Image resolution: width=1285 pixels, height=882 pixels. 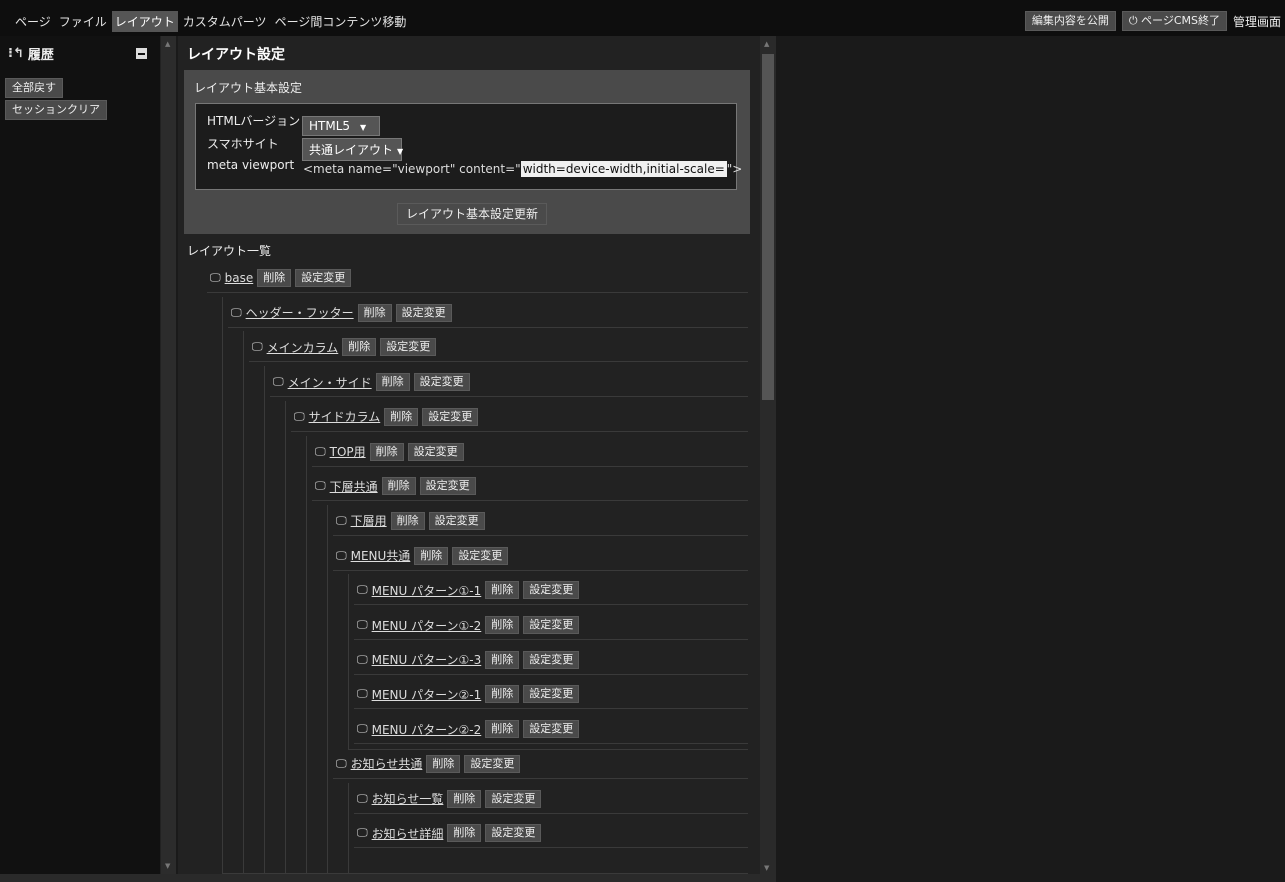 I want to click on layout-link: MENU共通, so click(x=381, y=555).